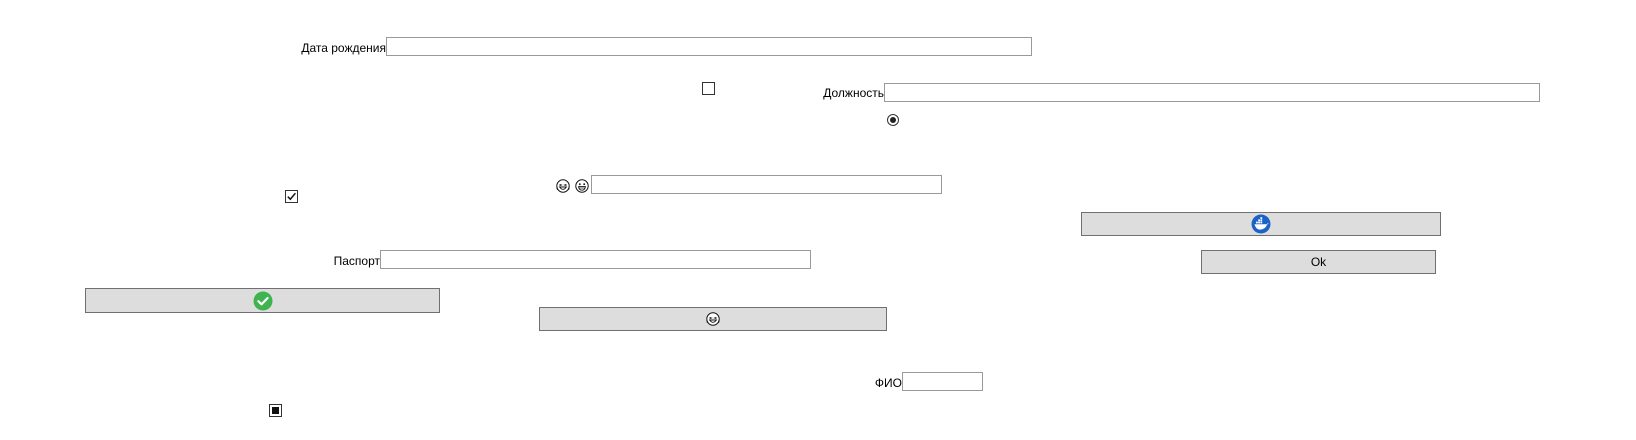  I want to click on radio-dot, so click(893, 120).